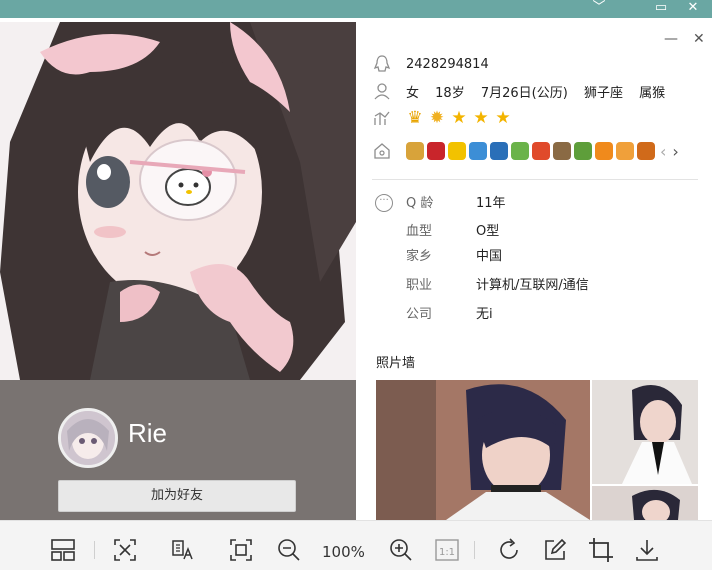  Describe the element at coordinates (343, 552) in the screenshot. I see `zoom-level: 100%` at that location.